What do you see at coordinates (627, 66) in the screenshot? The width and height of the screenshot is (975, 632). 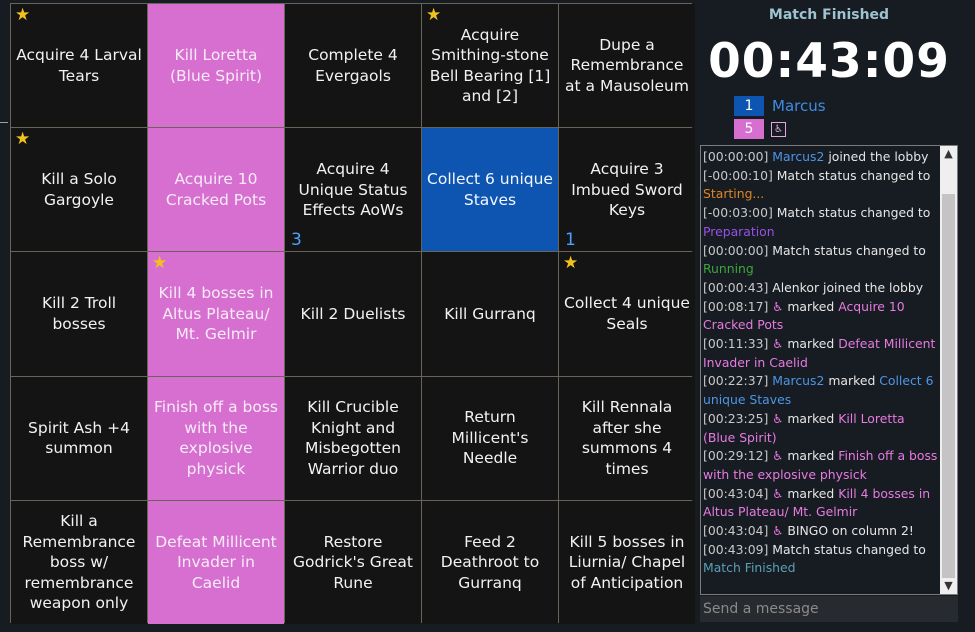 I see `bingo-cell: Dupe a Remembrance at a Mausoleum` at bounding box center [627, 66].